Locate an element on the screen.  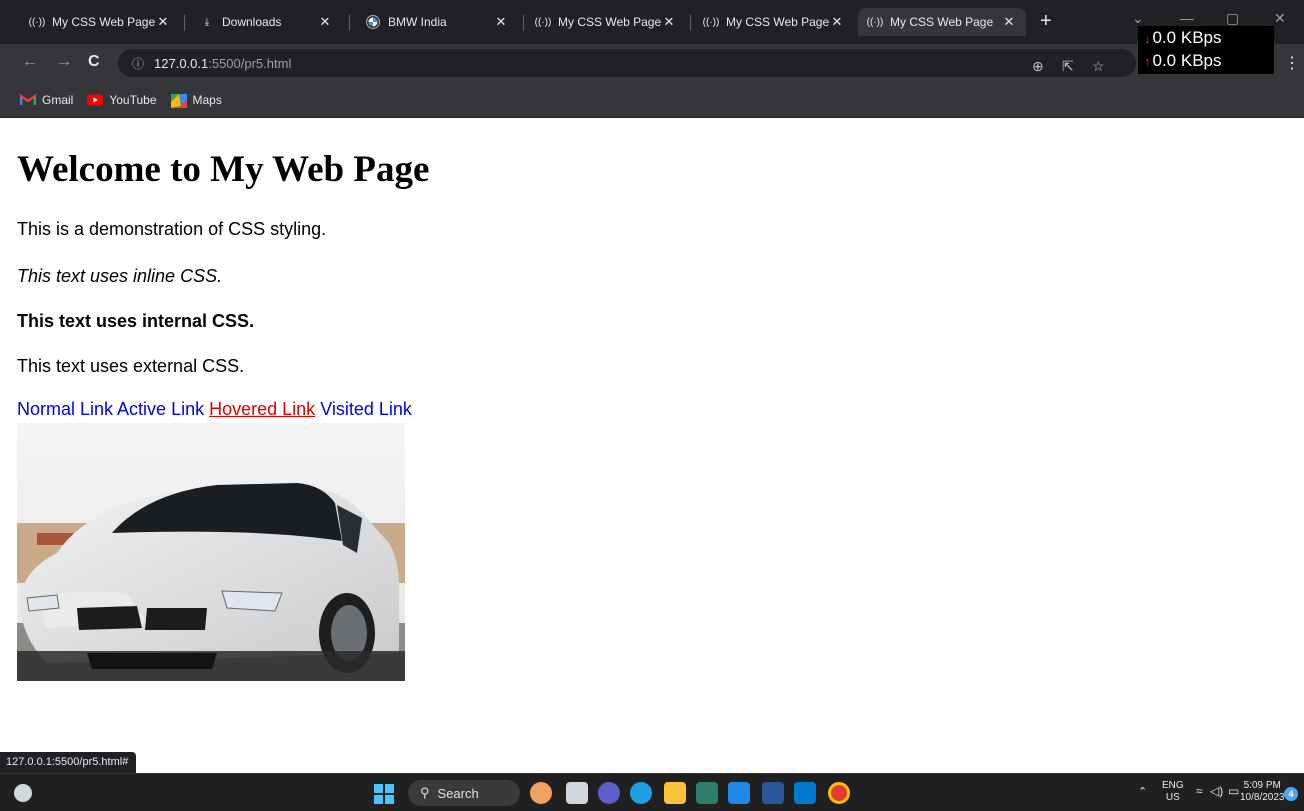
copilot-app-icon is located at coordinates (541, 793).